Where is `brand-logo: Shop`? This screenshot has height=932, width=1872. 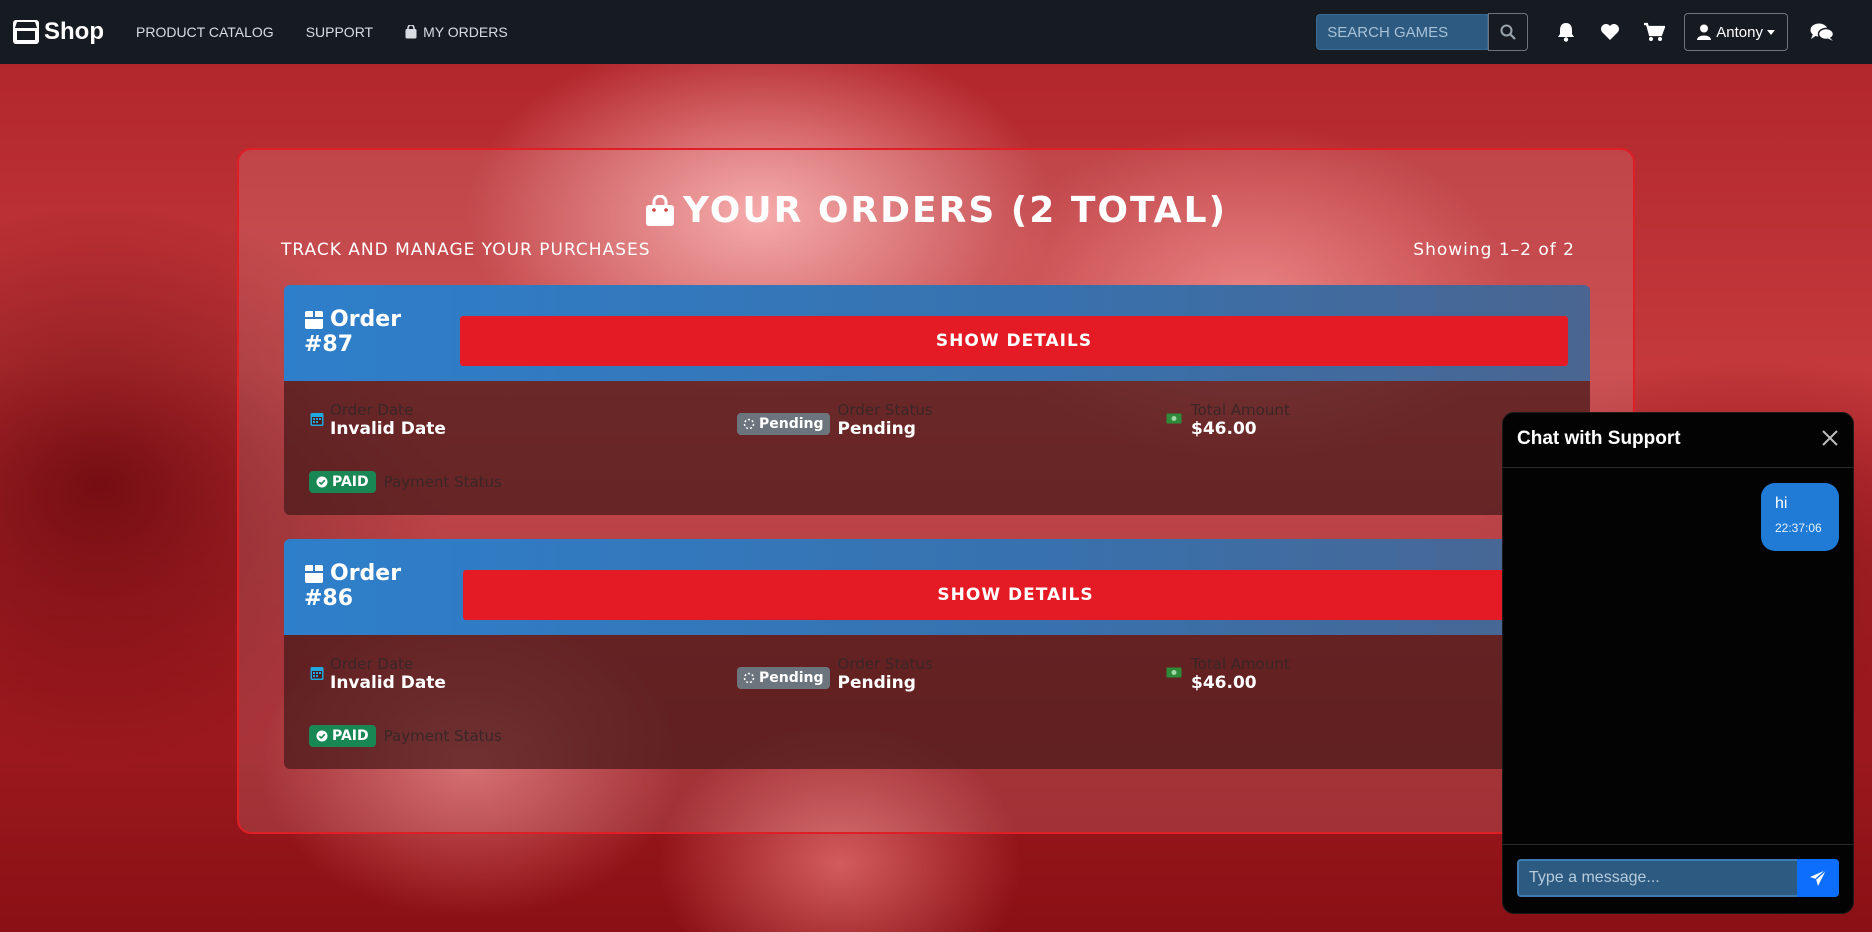 brand-logo: Shop is located at coordinates (58, 32).